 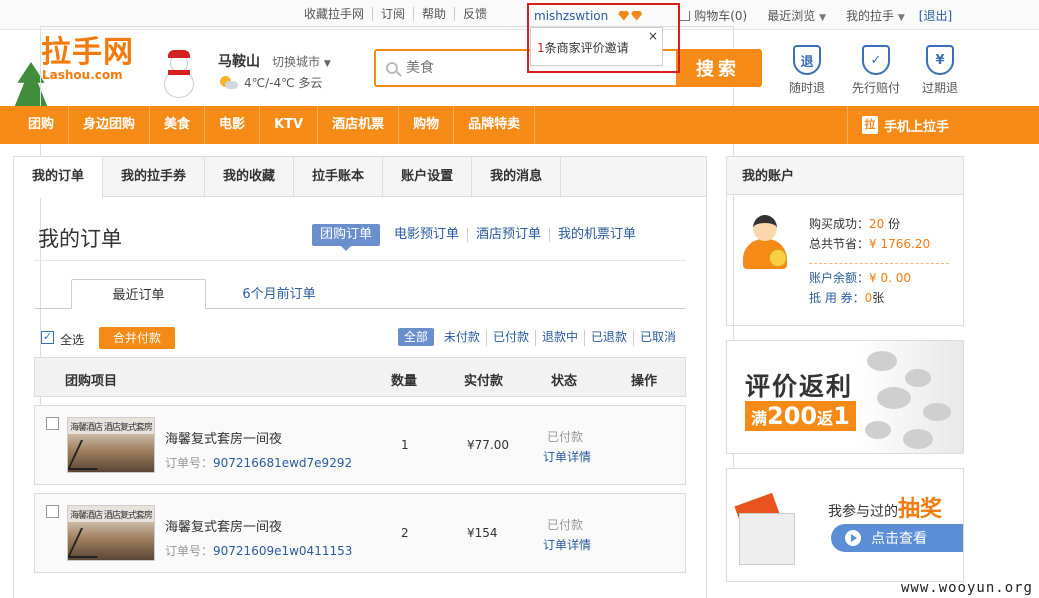 What do you see at coordinates (517, 176) in the screenshot?
I see `tab-messages: 我的消息` at bounding box center [517, 176].